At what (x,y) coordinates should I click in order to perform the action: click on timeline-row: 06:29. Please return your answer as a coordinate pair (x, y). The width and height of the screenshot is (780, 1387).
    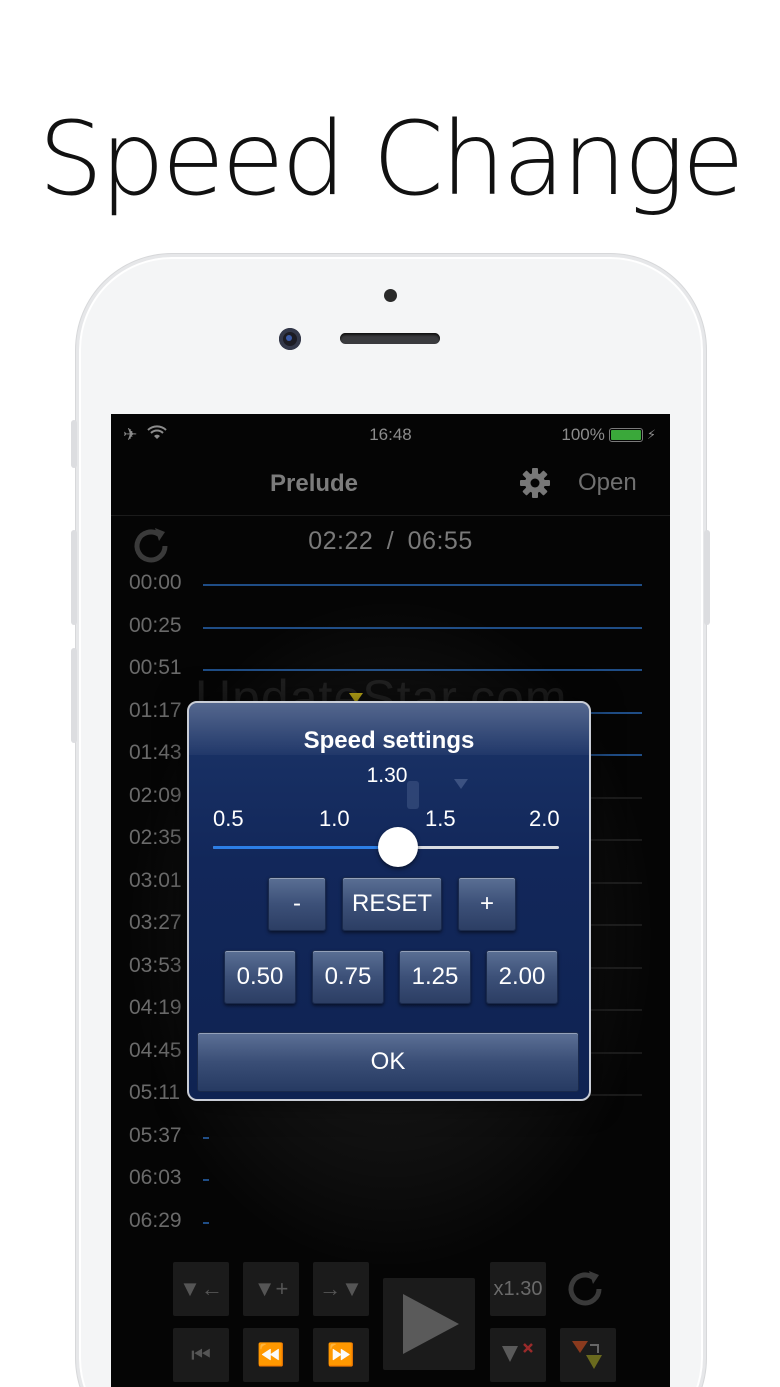
    Looking at the image, I should click on (390, 1223).